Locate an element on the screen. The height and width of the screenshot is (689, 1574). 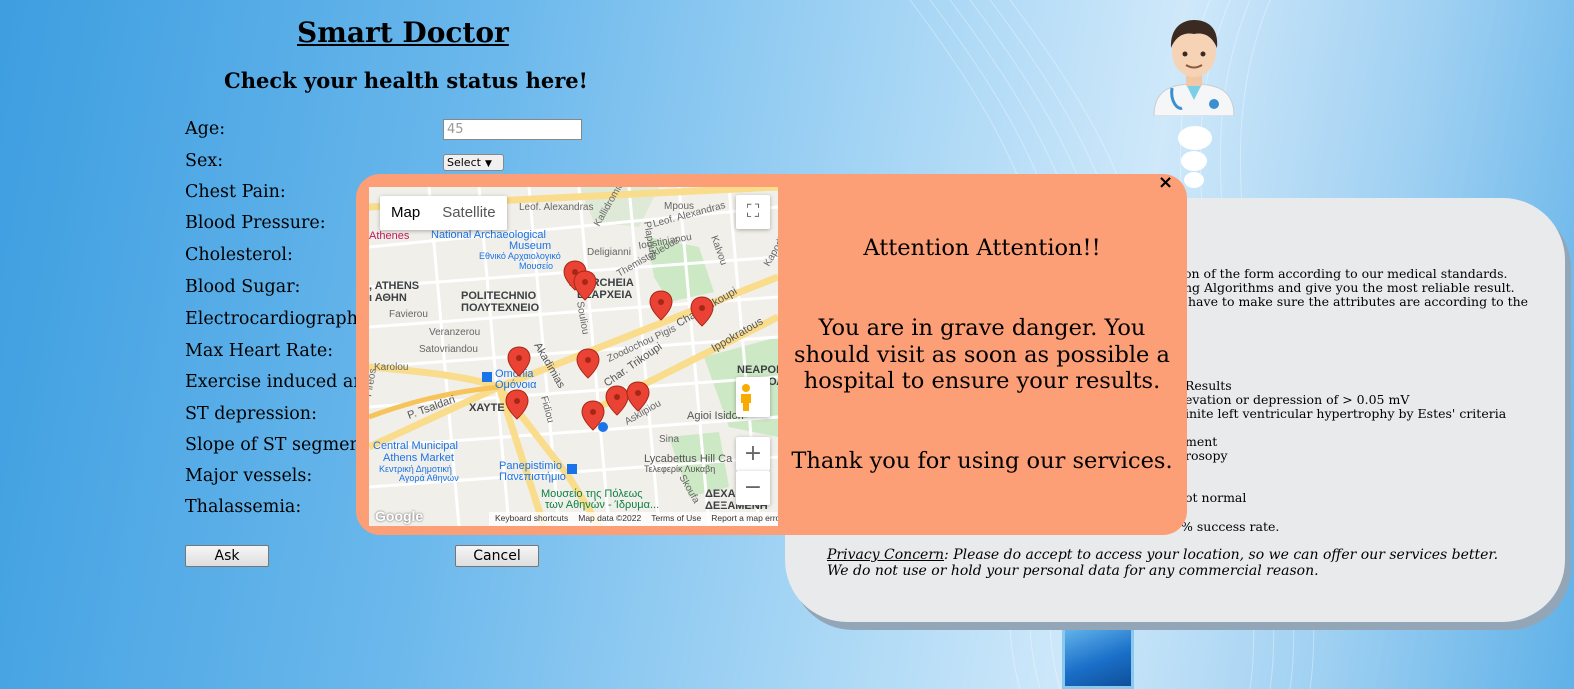
zoom-in-button: + is located at coordinates (753, 454).